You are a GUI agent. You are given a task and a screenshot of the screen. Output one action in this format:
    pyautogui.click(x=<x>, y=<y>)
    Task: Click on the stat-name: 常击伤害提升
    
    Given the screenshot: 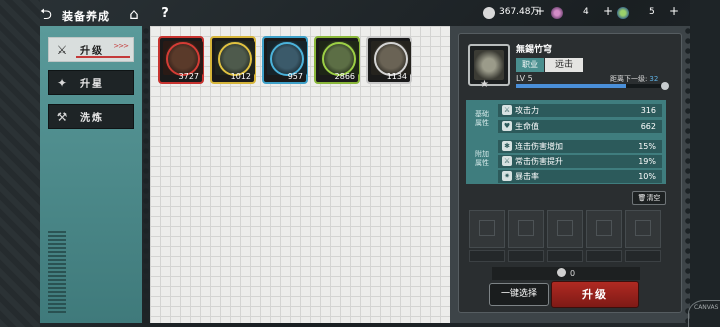 What is the action you would take?
    pyautogui.click(x=539, y=161)
    